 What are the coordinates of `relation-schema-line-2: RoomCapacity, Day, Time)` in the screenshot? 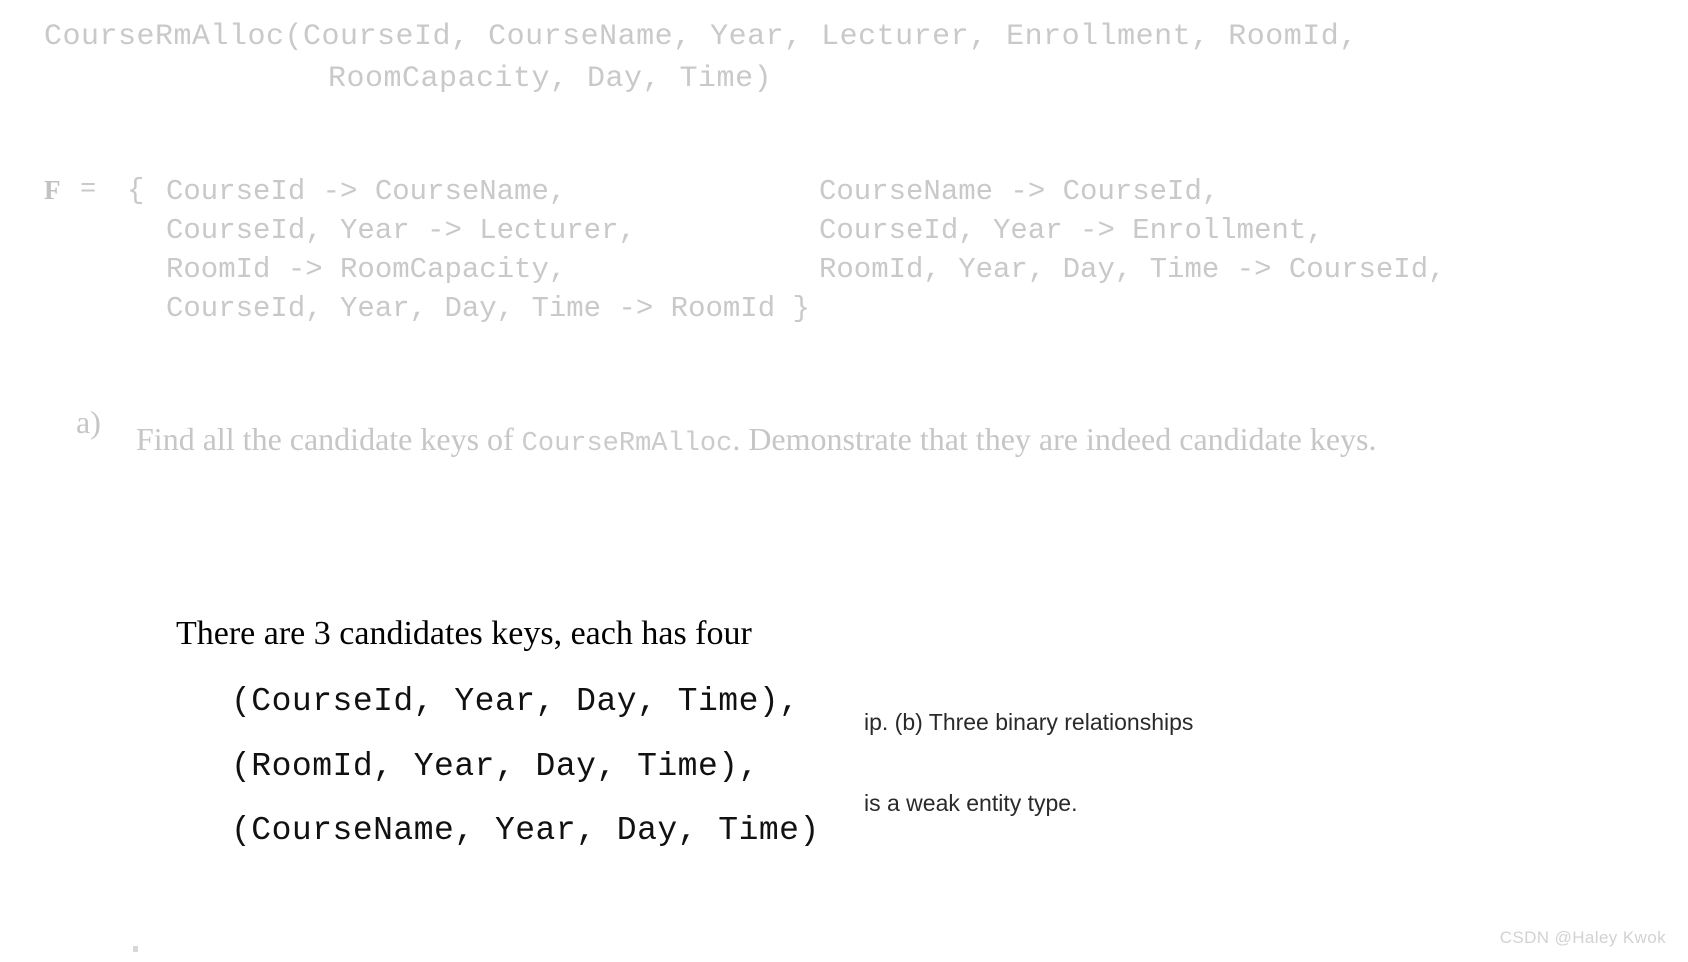 It's located at (550, 79).